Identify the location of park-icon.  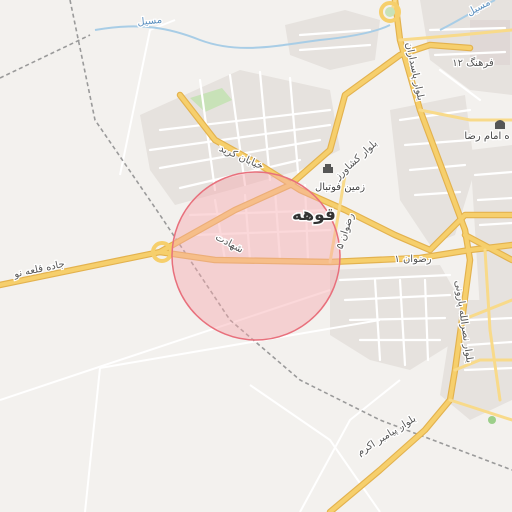
(492, 420).